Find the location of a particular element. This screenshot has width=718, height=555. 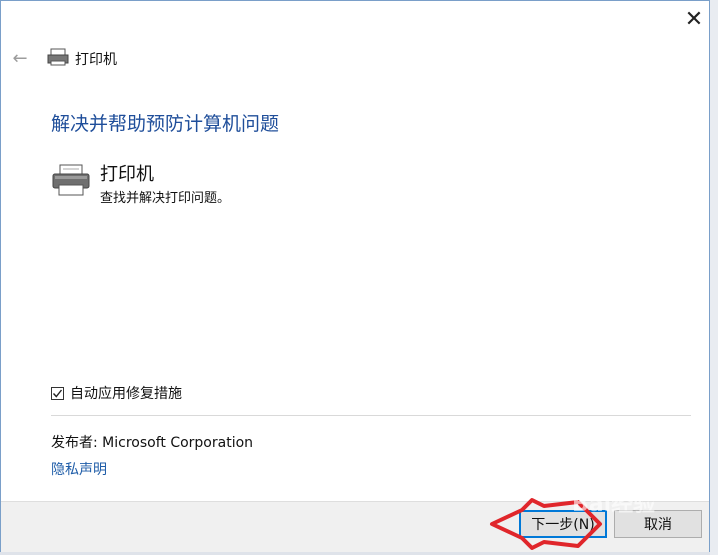

background-window-edge is located at coordinates (714, 277).